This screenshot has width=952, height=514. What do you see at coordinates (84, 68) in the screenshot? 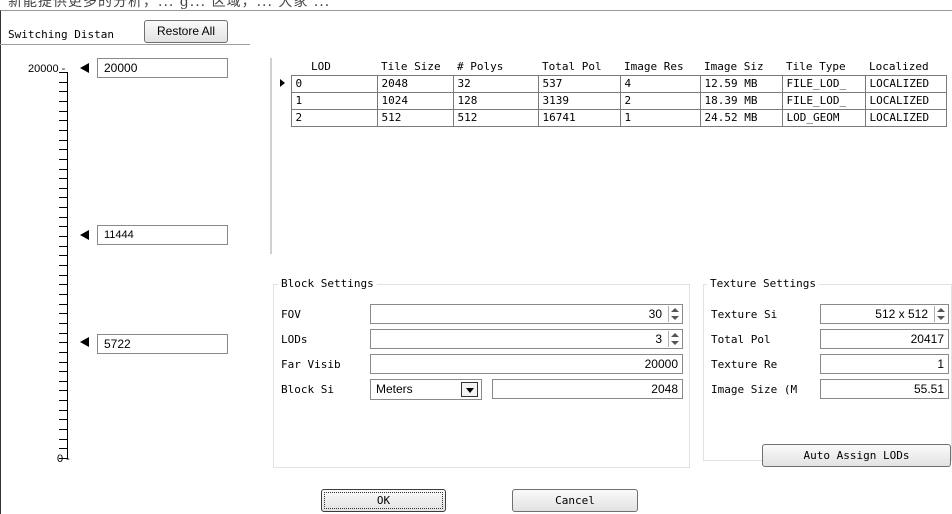
I see `marker-arrow-lod0` at bounding box center [84, 68].